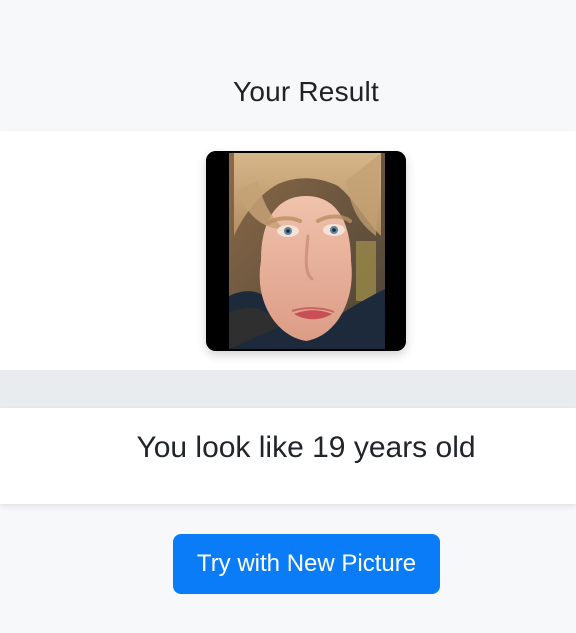 The height and width of the screenshot is (633, 576). Describe the element at coordinates (306, 251) in the screenshot. I see `face-photo` at that location.